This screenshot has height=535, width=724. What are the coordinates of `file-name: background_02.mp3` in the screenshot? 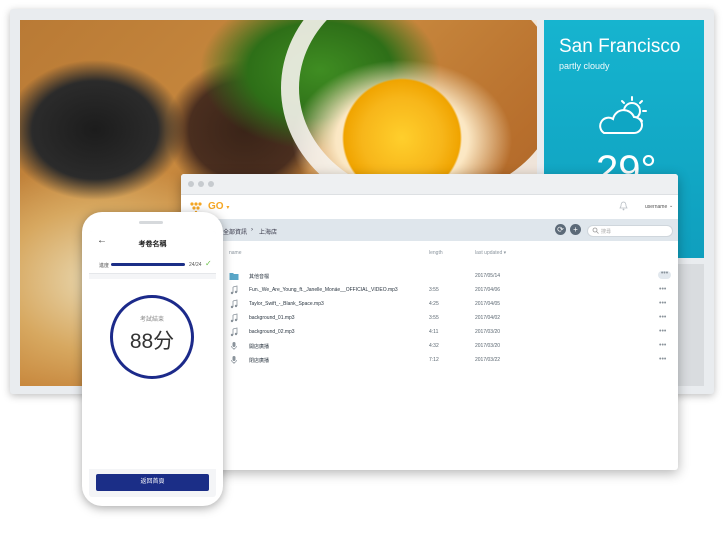 It's located at (272, 332).